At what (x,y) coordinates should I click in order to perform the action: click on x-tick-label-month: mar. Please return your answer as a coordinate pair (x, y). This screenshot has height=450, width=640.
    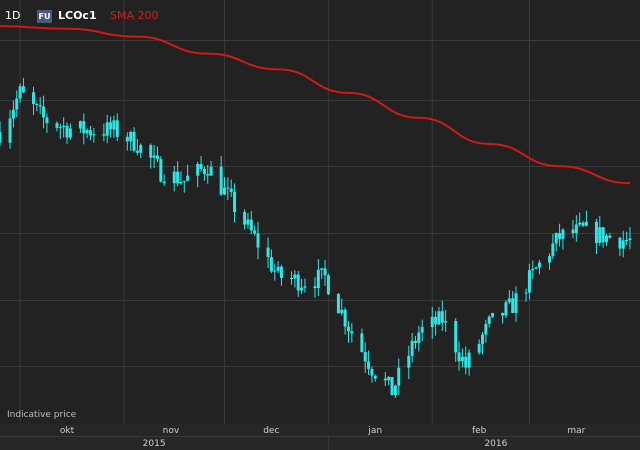
    Looking at the image, I should click on (576, 431).